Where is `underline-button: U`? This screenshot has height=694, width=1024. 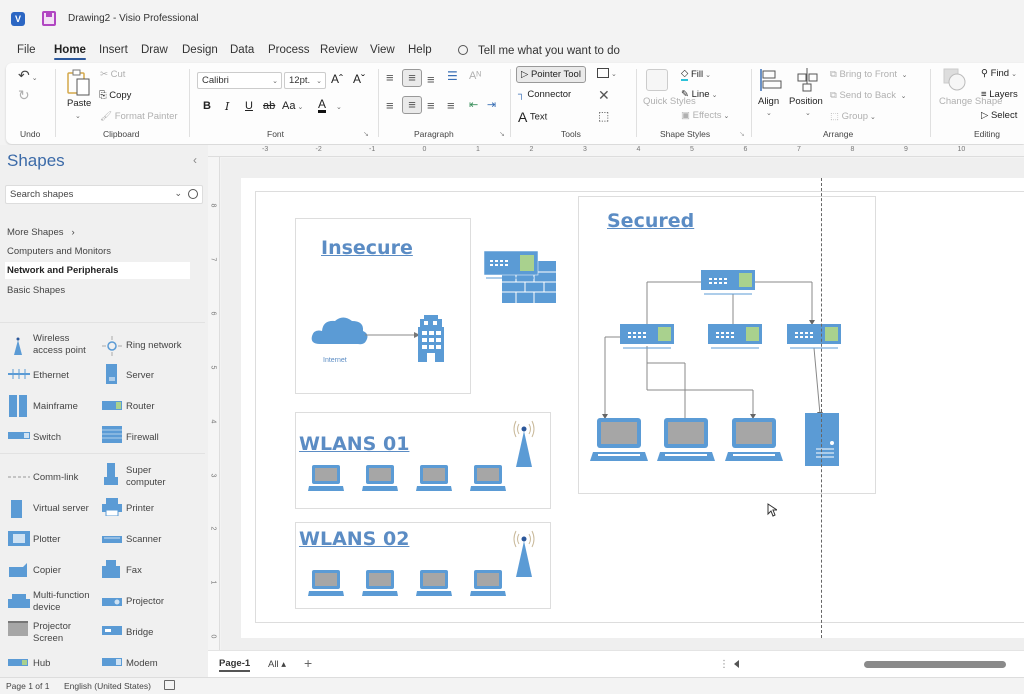 underline-button: U is located at coordinates (249, 106).